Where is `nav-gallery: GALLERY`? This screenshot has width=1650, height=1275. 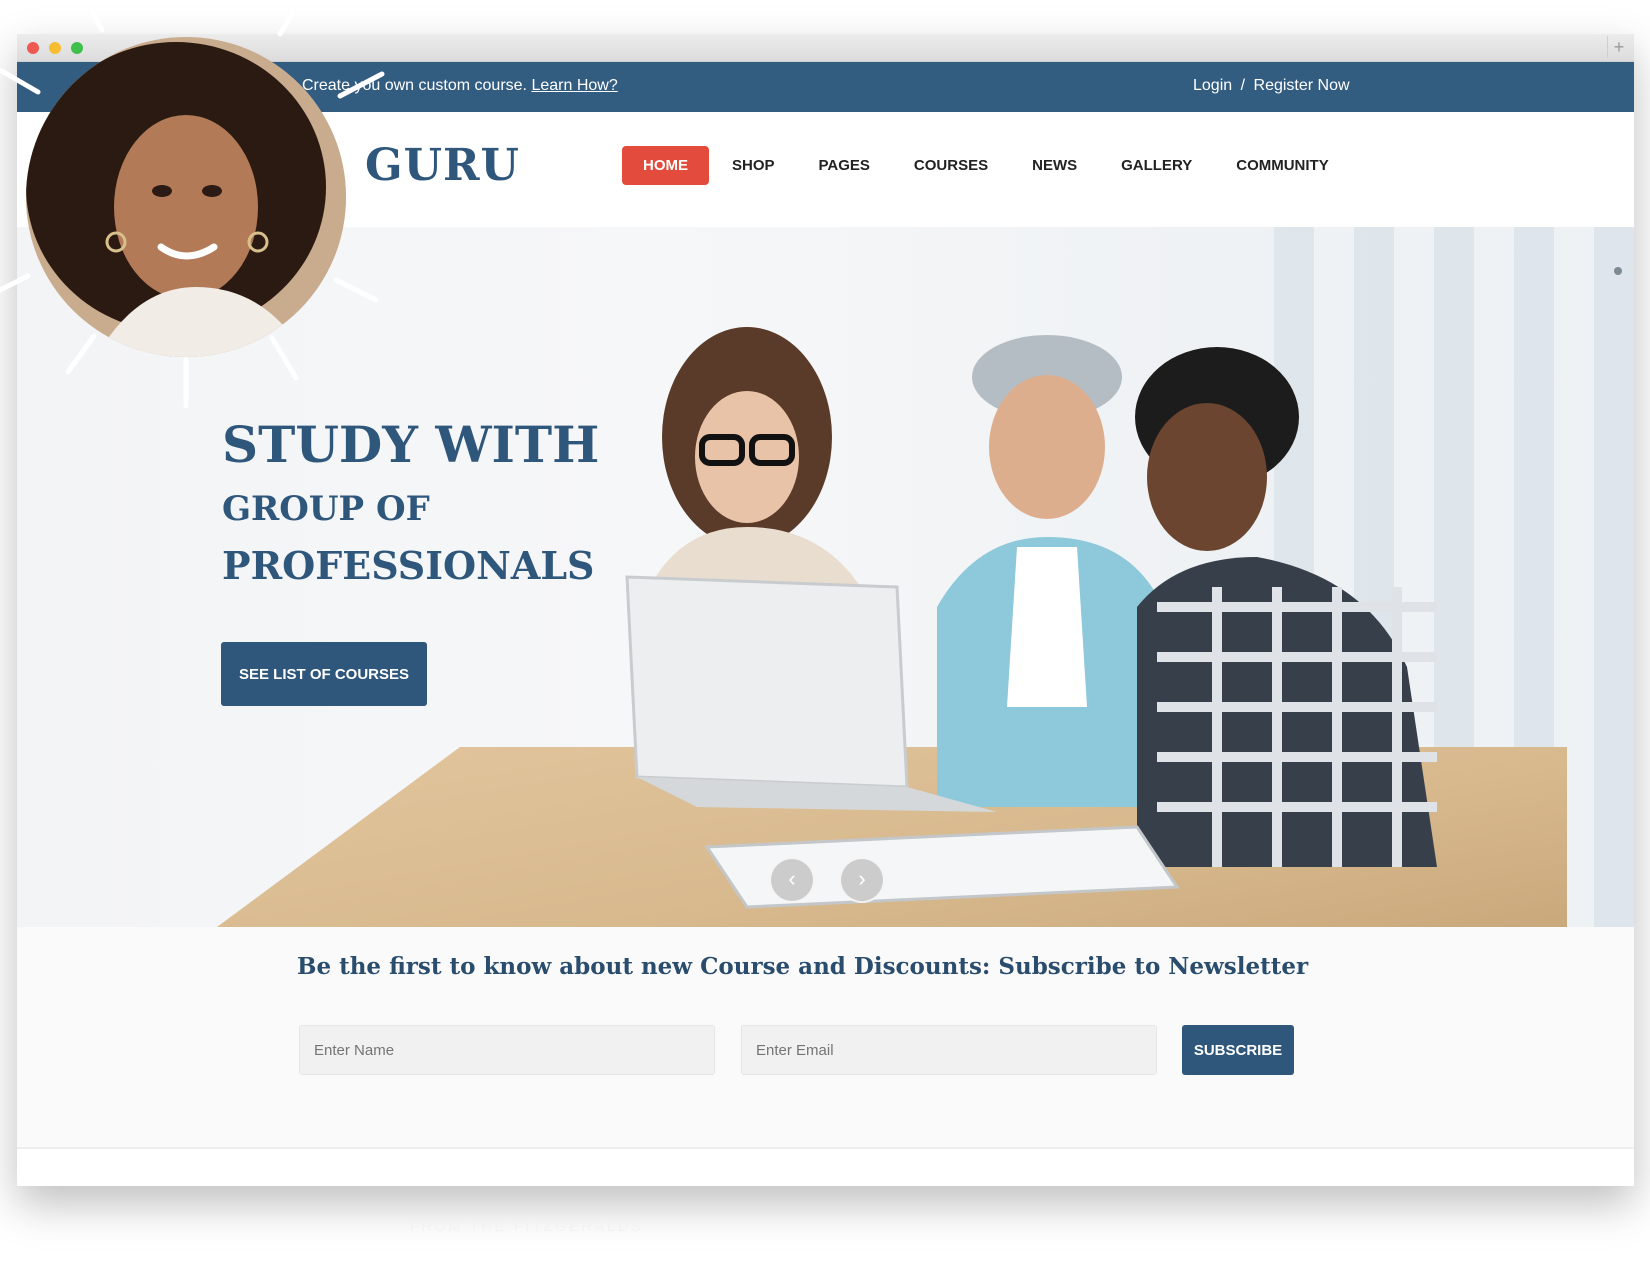 nav-gallery: GALLERY is located at coordinates (1156, 165).